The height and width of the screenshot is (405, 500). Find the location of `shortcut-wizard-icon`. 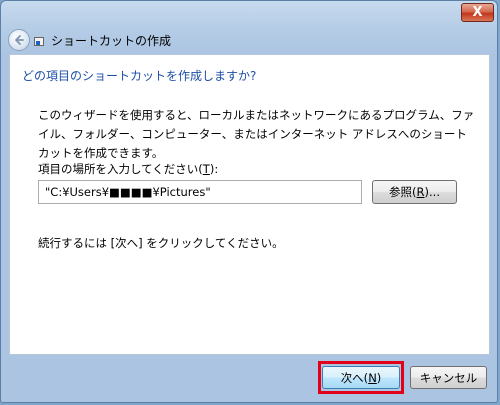

shortcut-wizard-icon is located at coordinates (39, 41).